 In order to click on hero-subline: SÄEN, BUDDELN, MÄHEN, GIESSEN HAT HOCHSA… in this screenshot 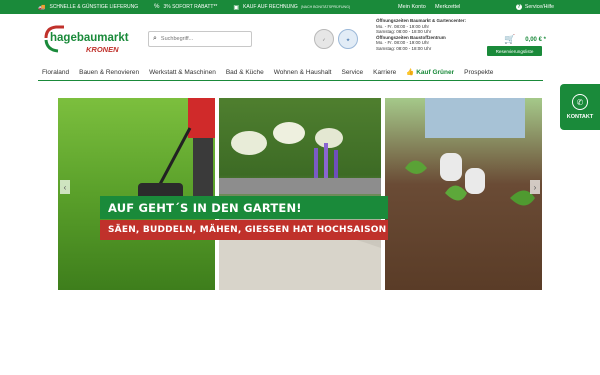, I will do `click(244, 230)`.